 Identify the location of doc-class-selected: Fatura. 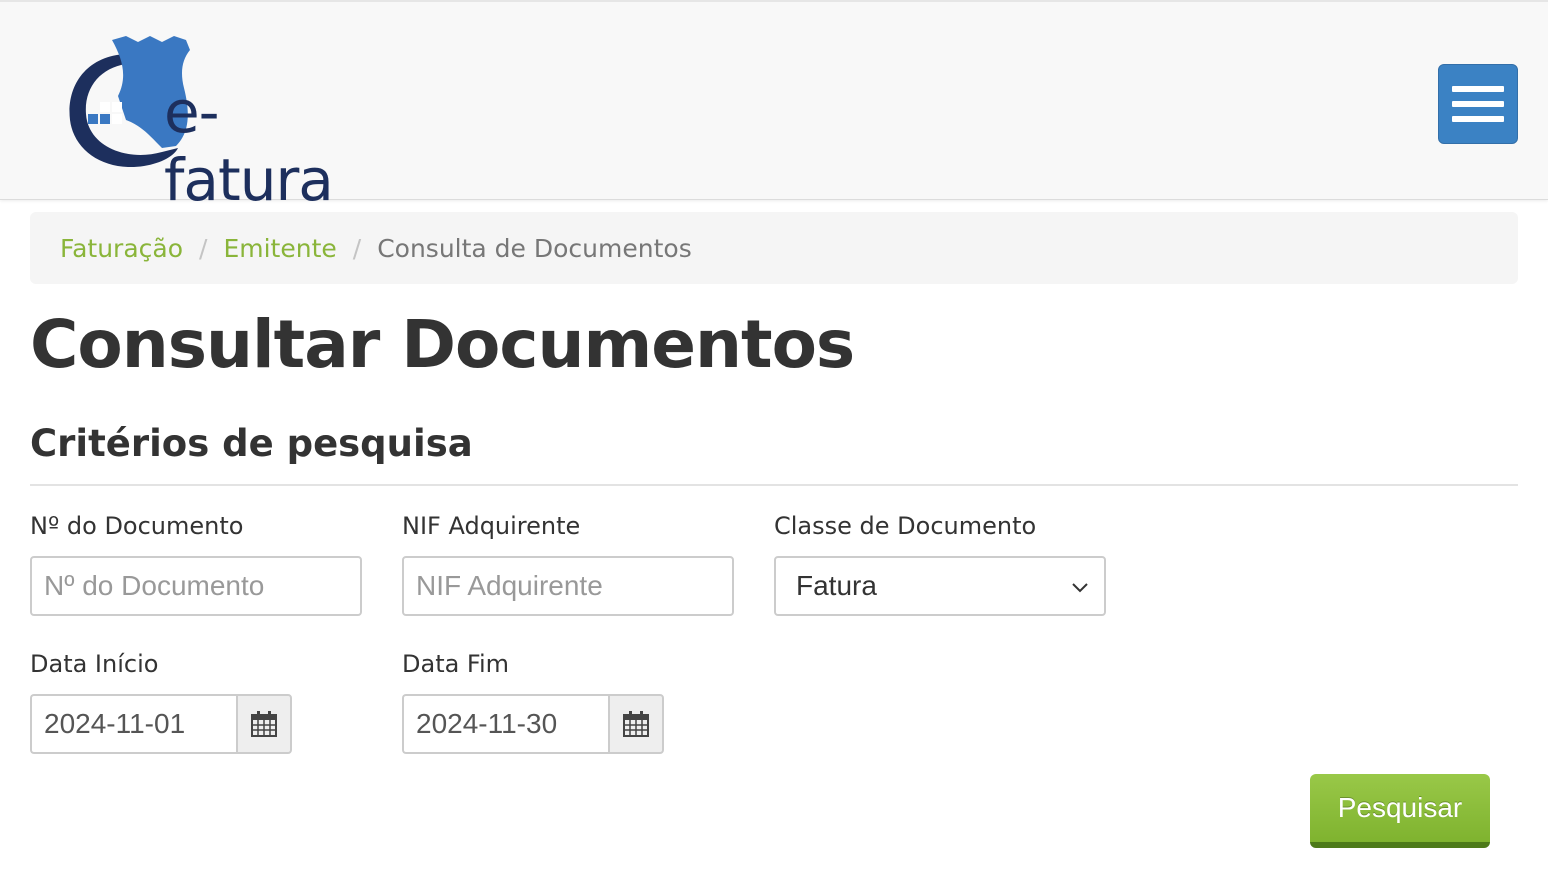
(836, 585).